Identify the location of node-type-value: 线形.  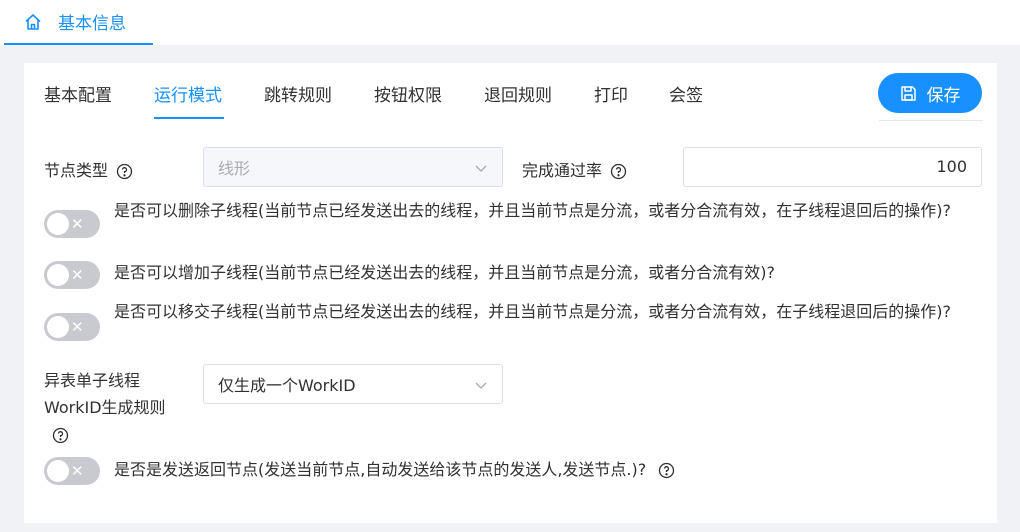
(234, 168).